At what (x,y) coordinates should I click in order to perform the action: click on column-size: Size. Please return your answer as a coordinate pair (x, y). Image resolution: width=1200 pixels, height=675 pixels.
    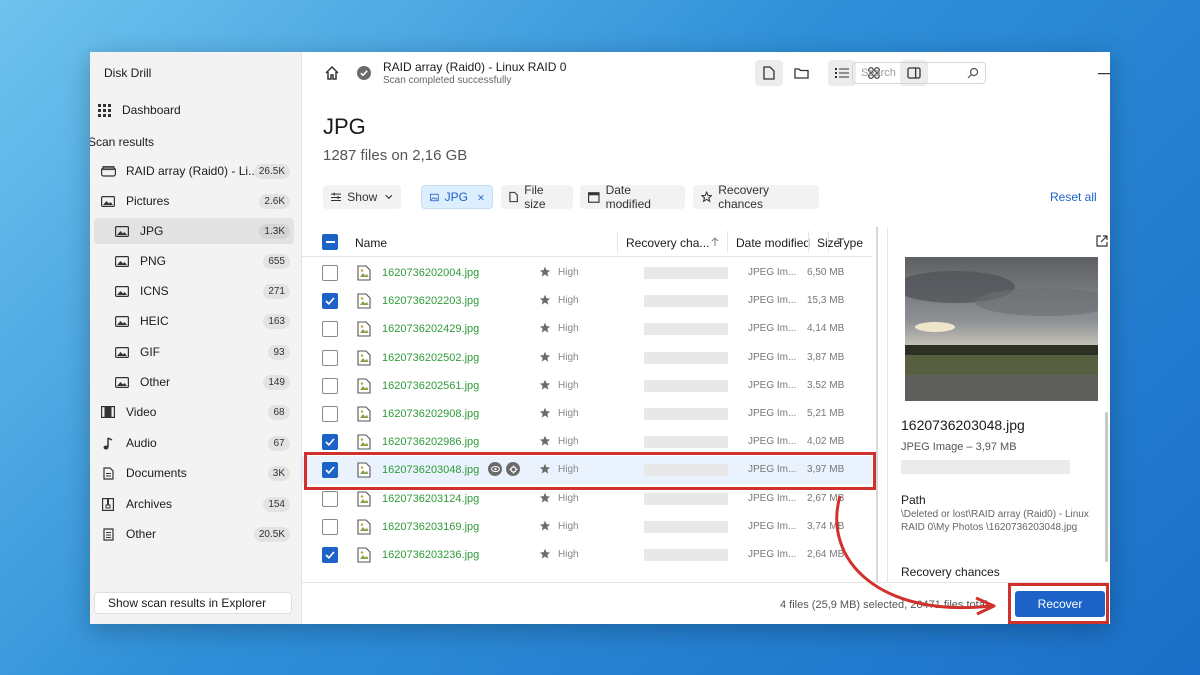
    Looking at the image, I should click on (828, 243).